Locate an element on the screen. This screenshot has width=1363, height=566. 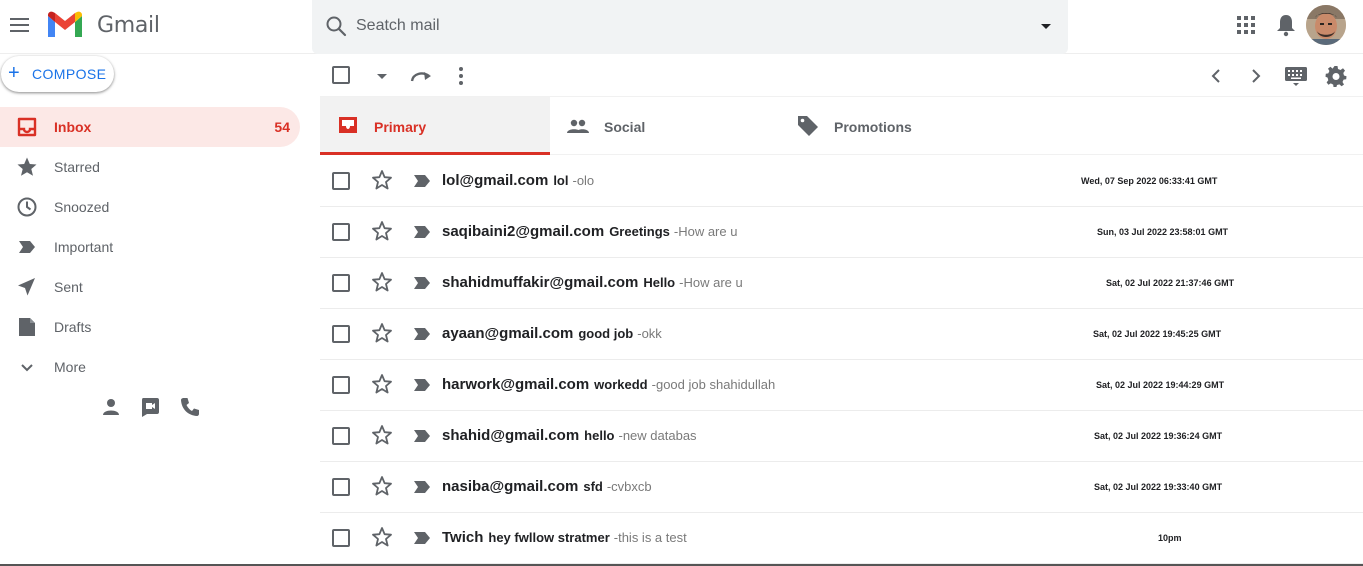
avatar is located at coordinates (1326, 25).